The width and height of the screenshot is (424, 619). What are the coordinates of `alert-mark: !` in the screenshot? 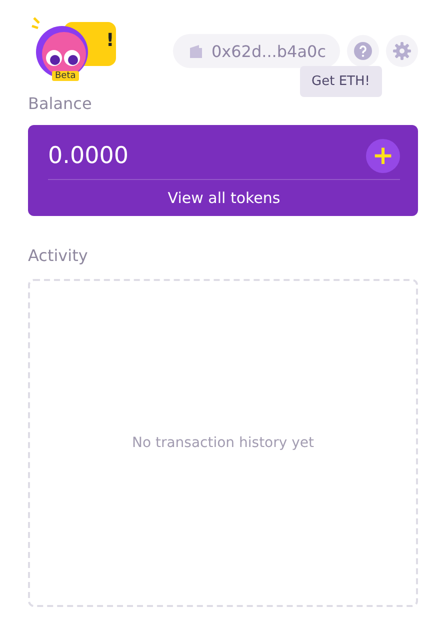 It's located at (110, 40).